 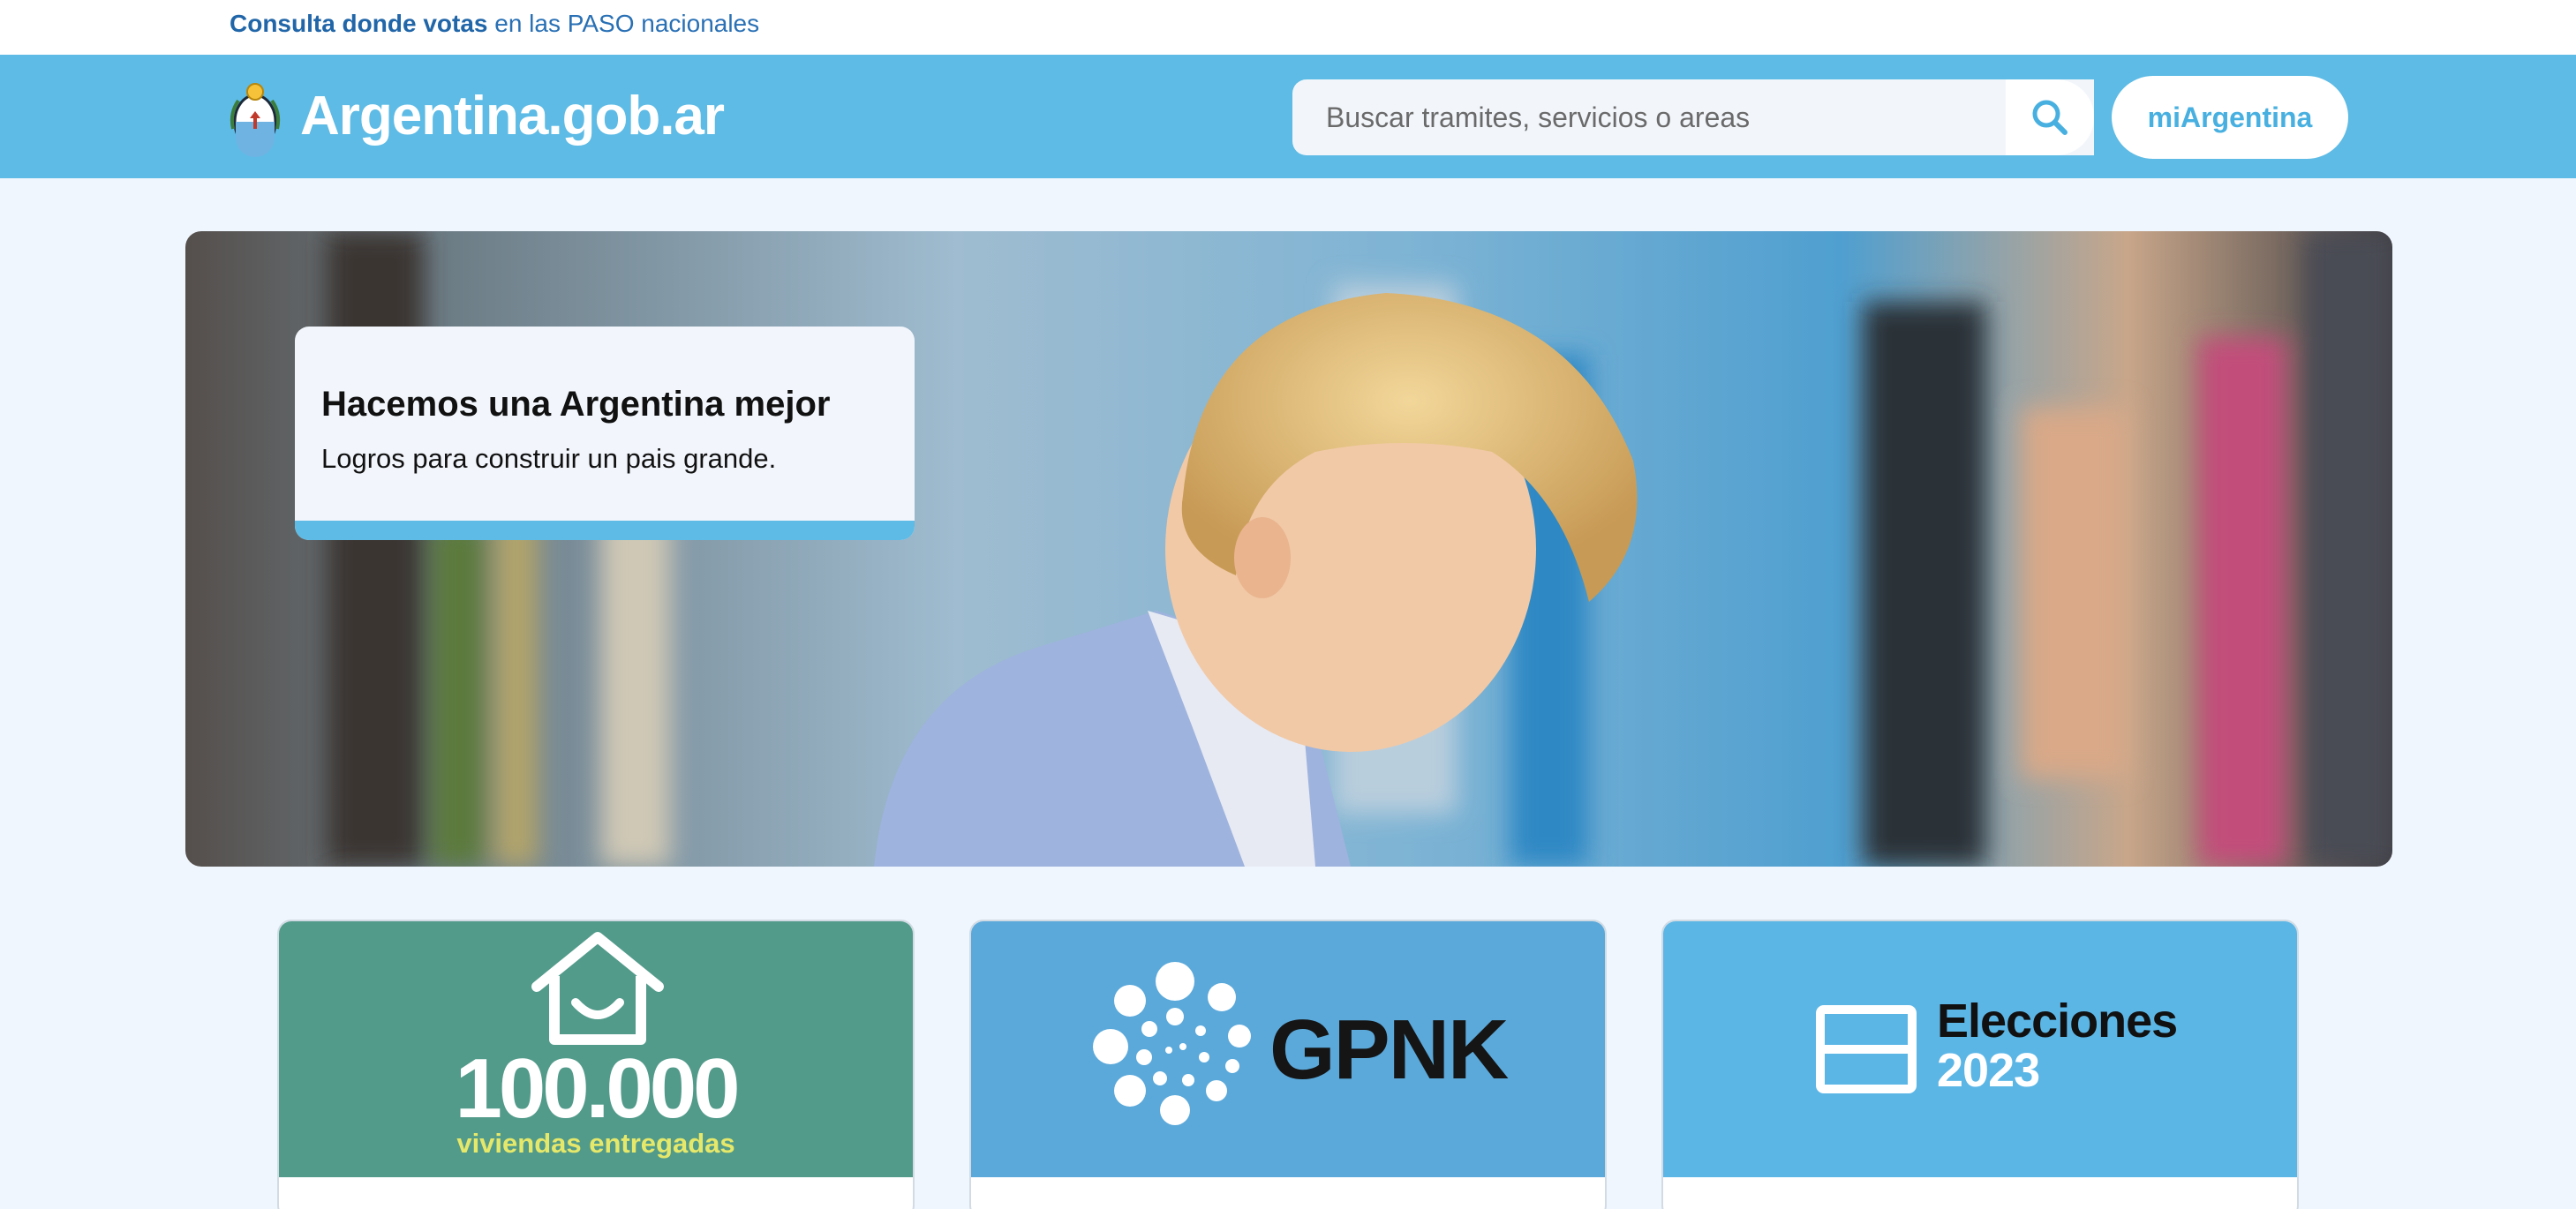 What do you see at coordinates (256, 120) in the screenshot?
I see `coat-of-arms-icon` at bounding box center [256, 120].